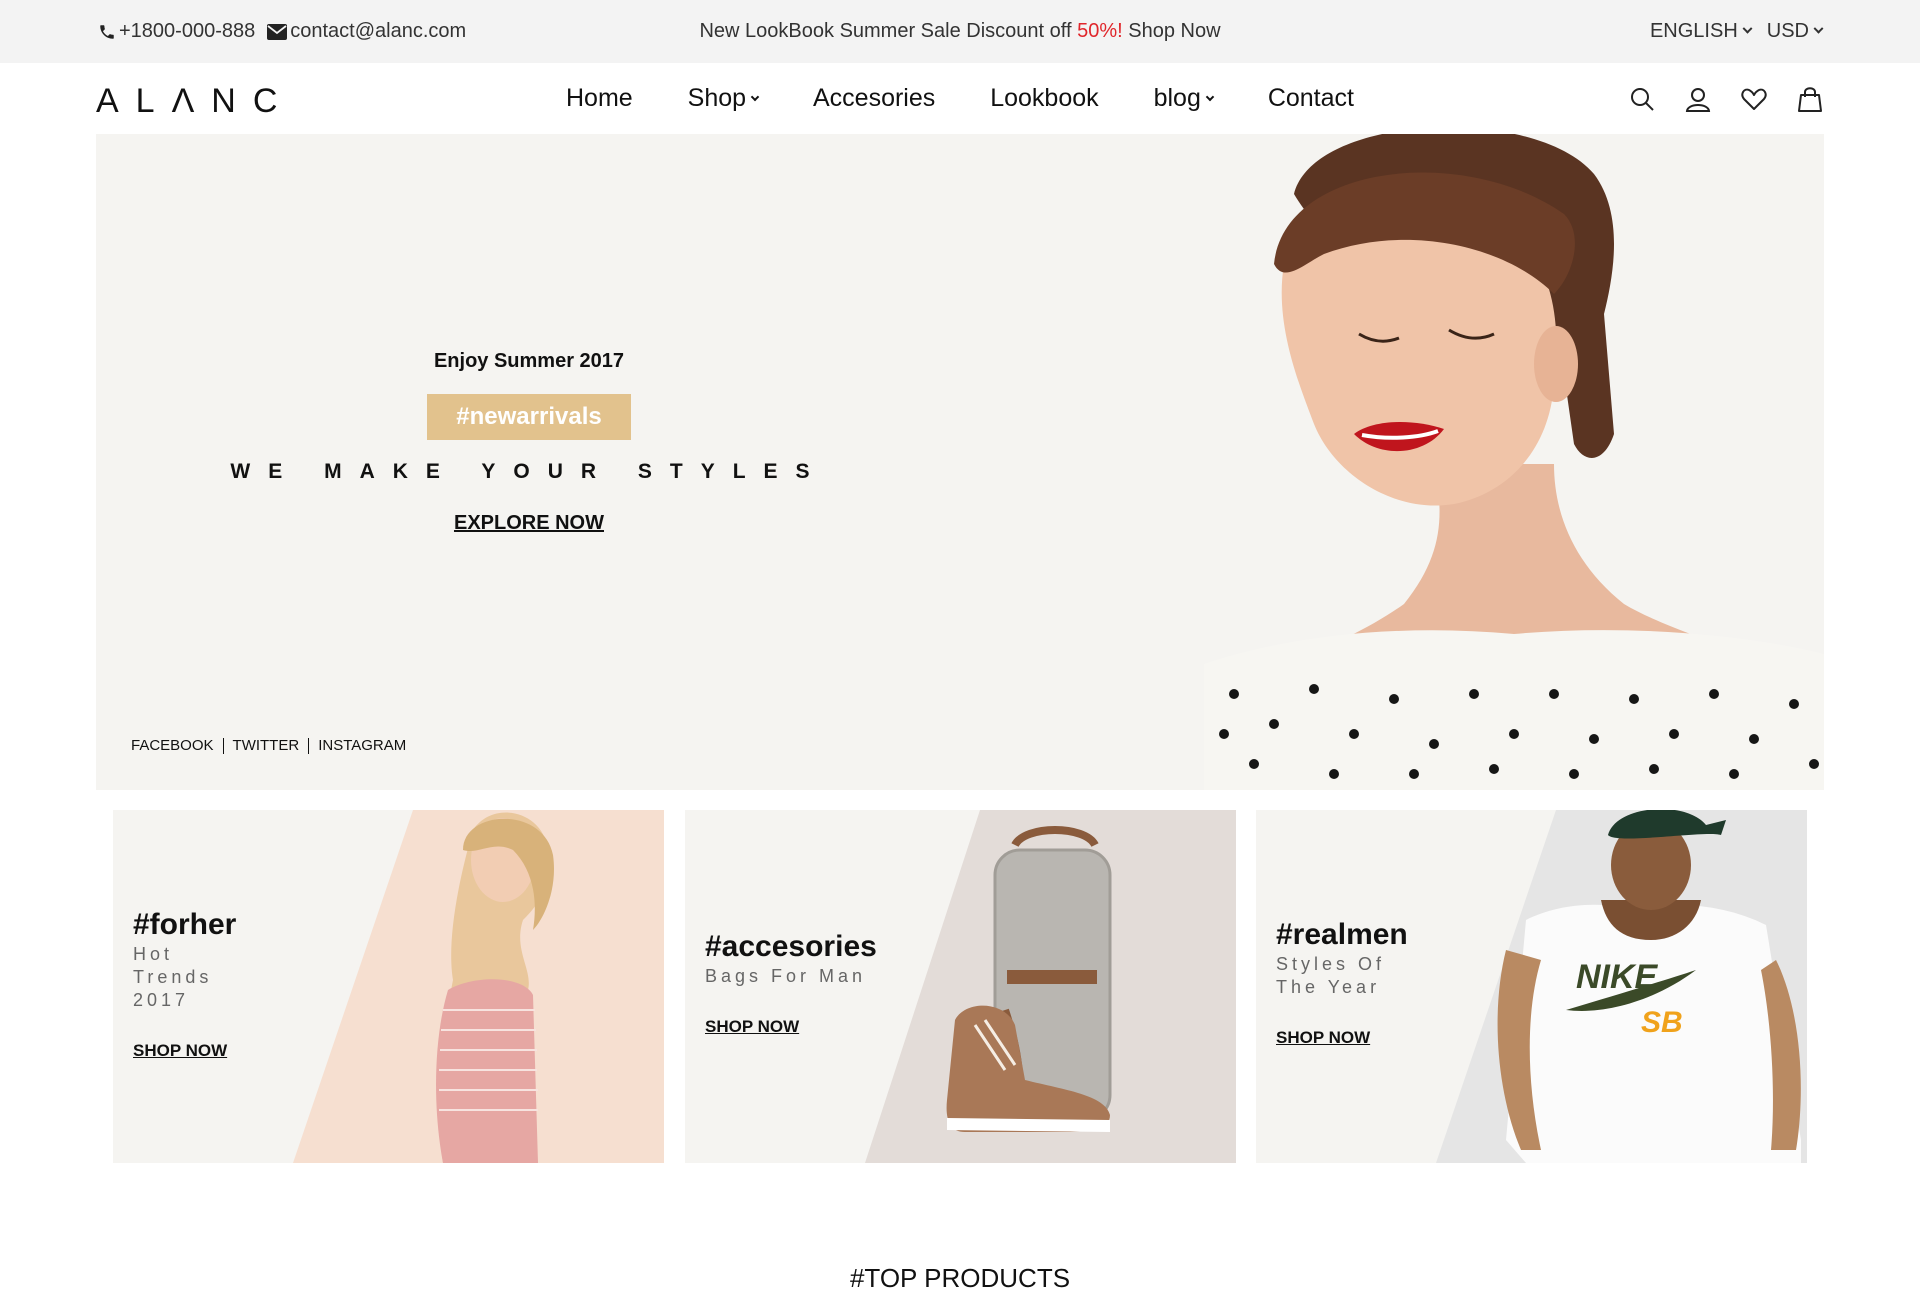 This screenshot has height=1289, width=1920. I want to click on language-dropdown: ENGLISH, so click(1701, 31).